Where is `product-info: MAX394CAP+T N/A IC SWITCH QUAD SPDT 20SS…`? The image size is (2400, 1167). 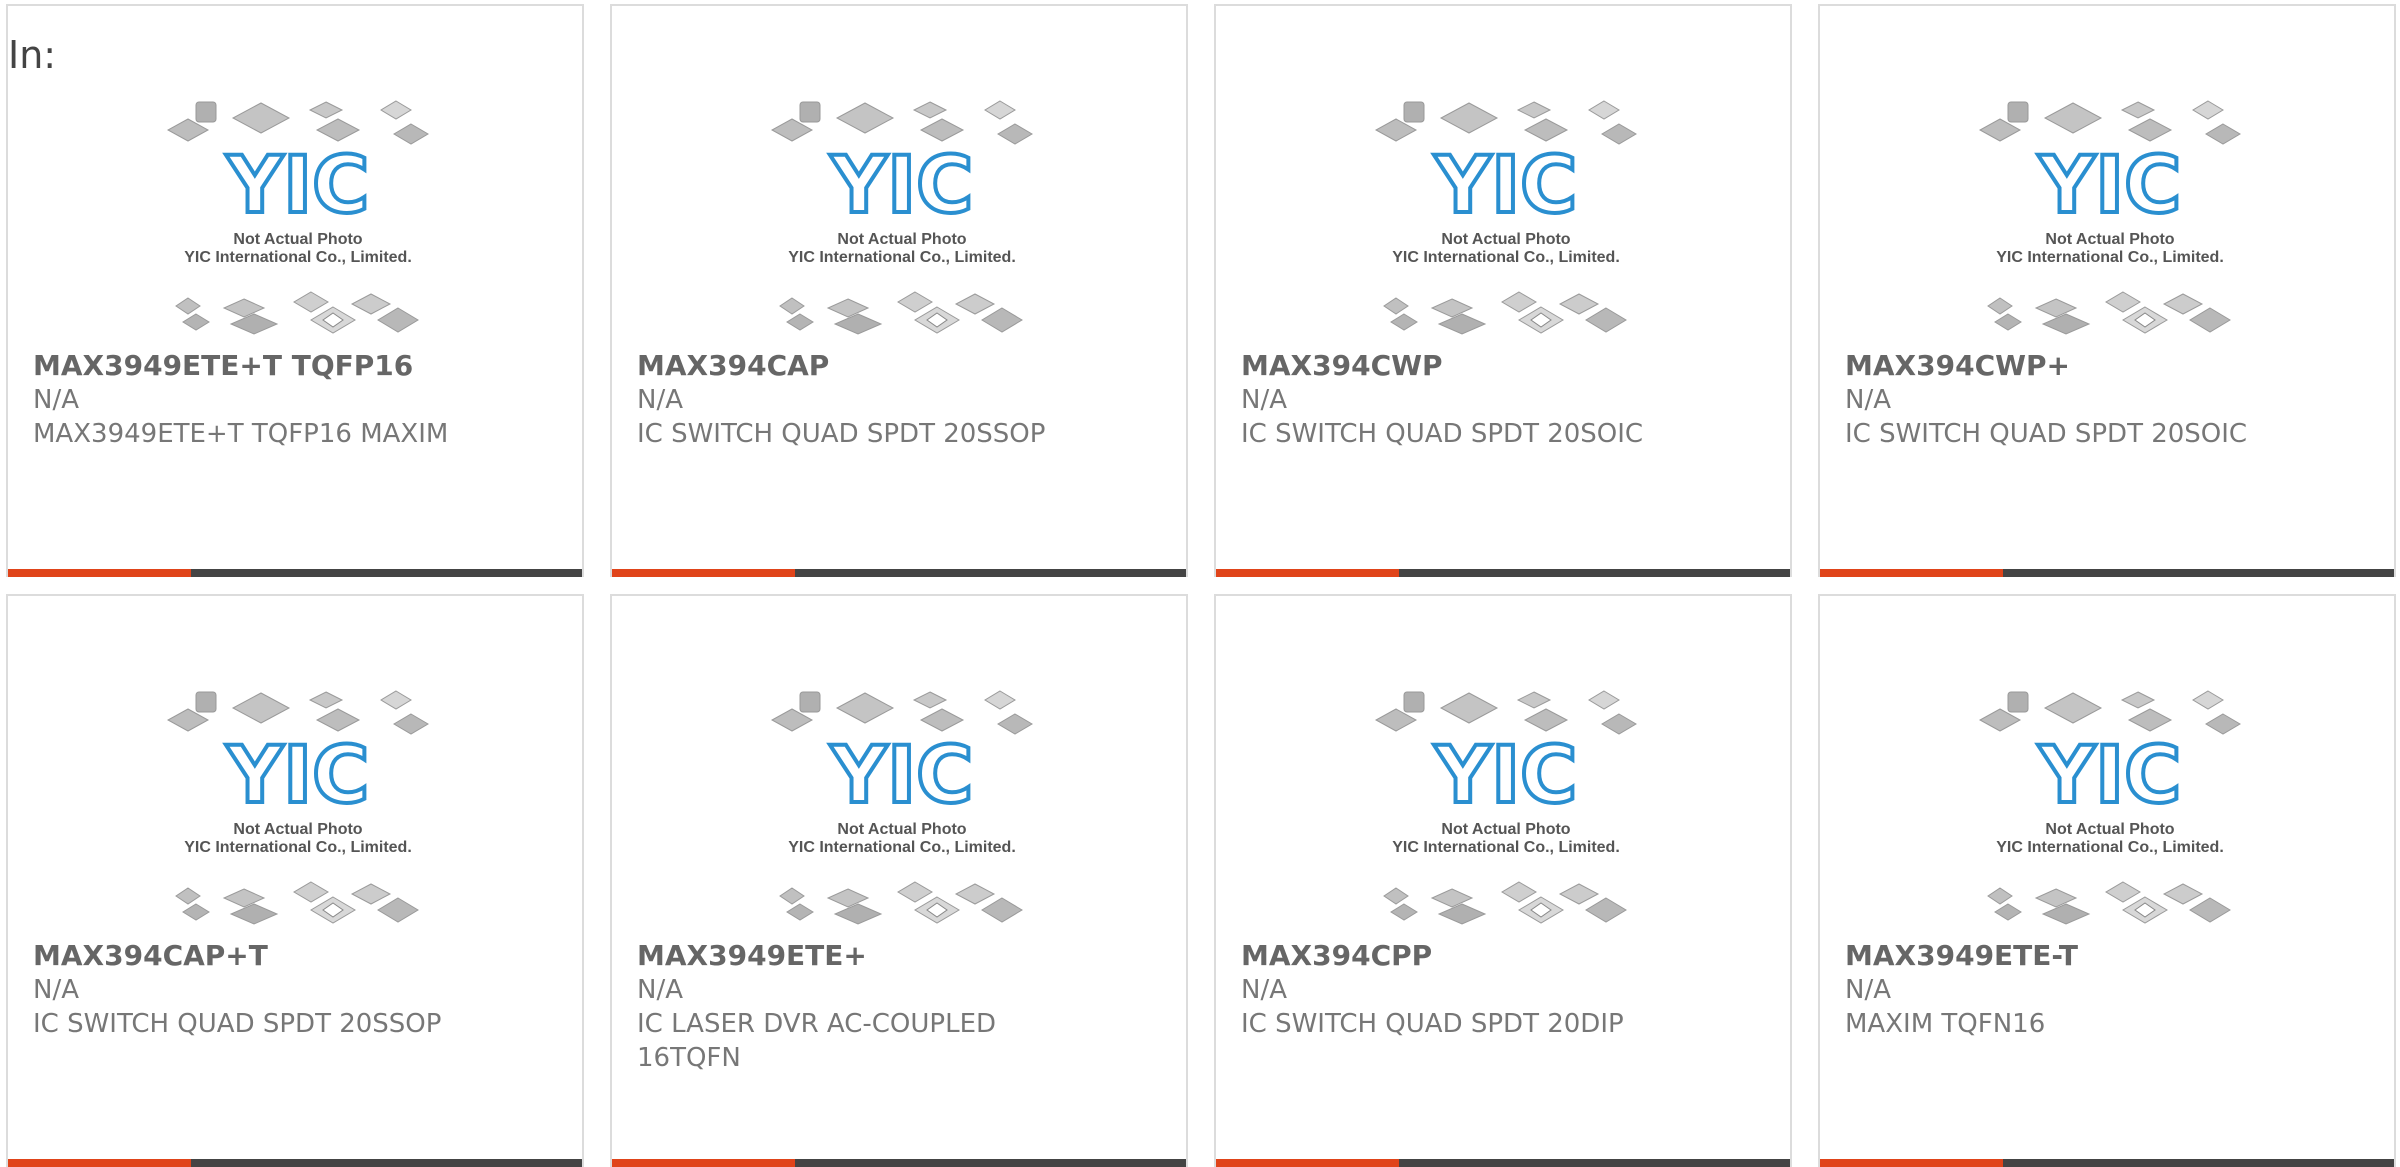
product-info: MAX394CAP+T N/A IC SWITCH QUAD SPDT 20SS… is located at coordinates (293, 990).